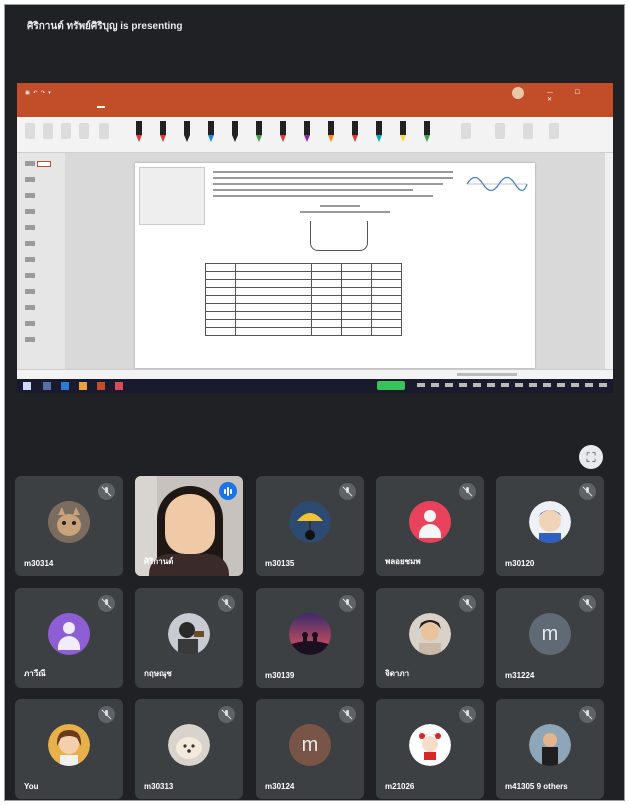 The width and height of the screenshot is (629, 805). I want to click on slide-wave-diagram, so click(497, 184).